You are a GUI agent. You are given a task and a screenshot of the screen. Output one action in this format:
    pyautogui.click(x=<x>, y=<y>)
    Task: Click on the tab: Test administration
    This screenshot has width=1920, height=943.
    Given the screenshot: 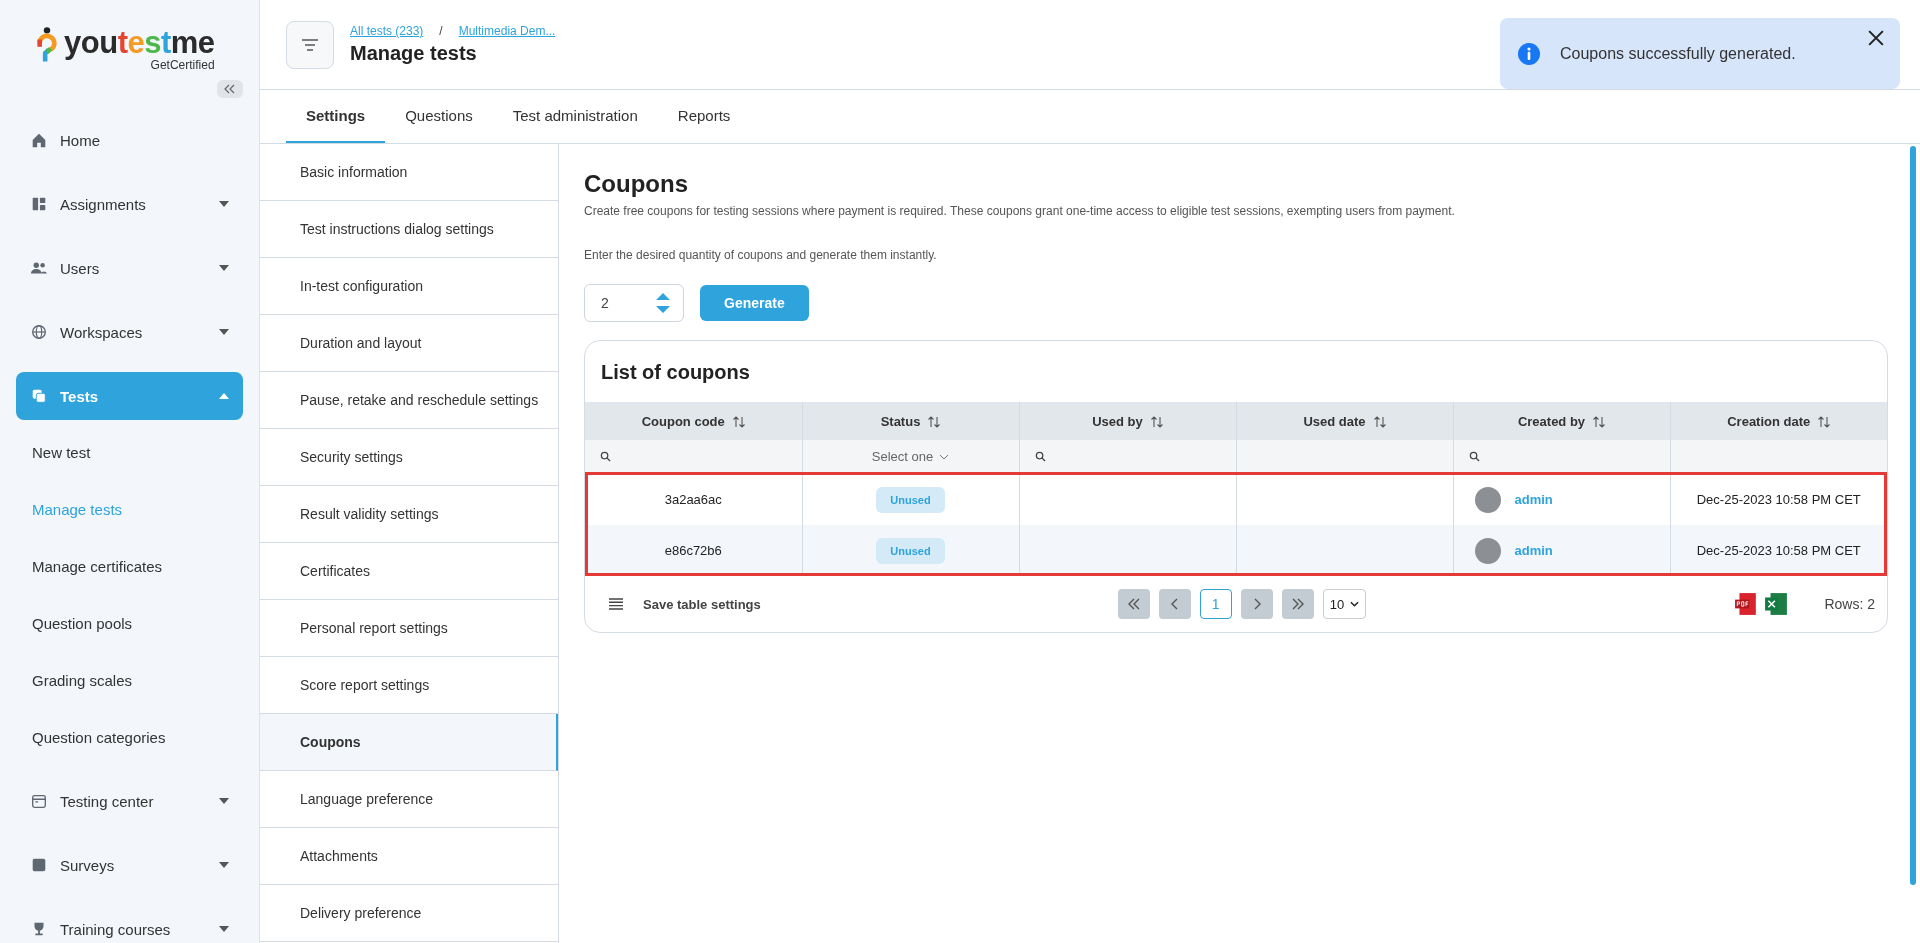 What is the action you would take?
    pyautogui.click(x=575, y=116)
    